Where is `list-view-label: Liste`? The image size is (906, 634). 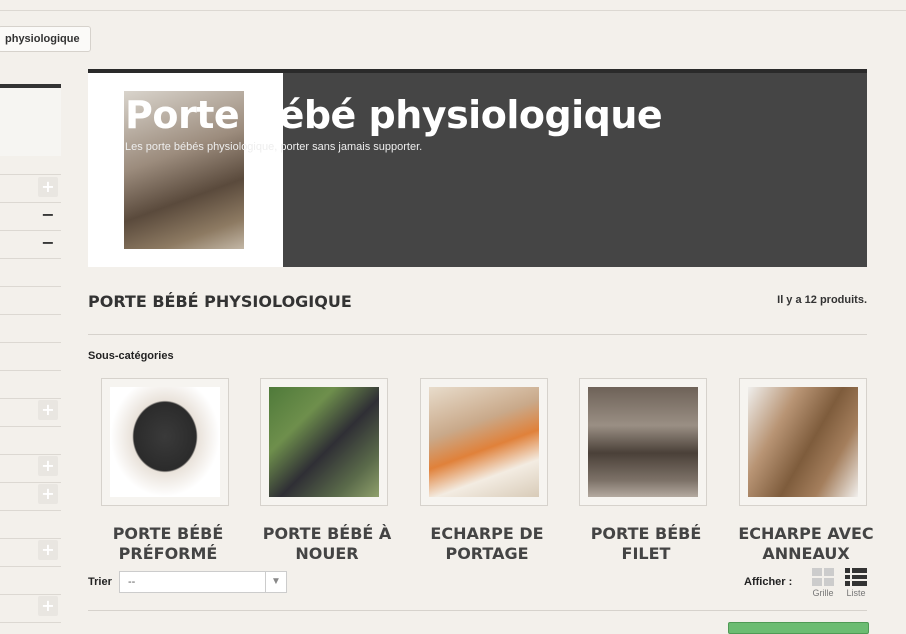 list-view-label: Liste is located at coordinates (856, 593).